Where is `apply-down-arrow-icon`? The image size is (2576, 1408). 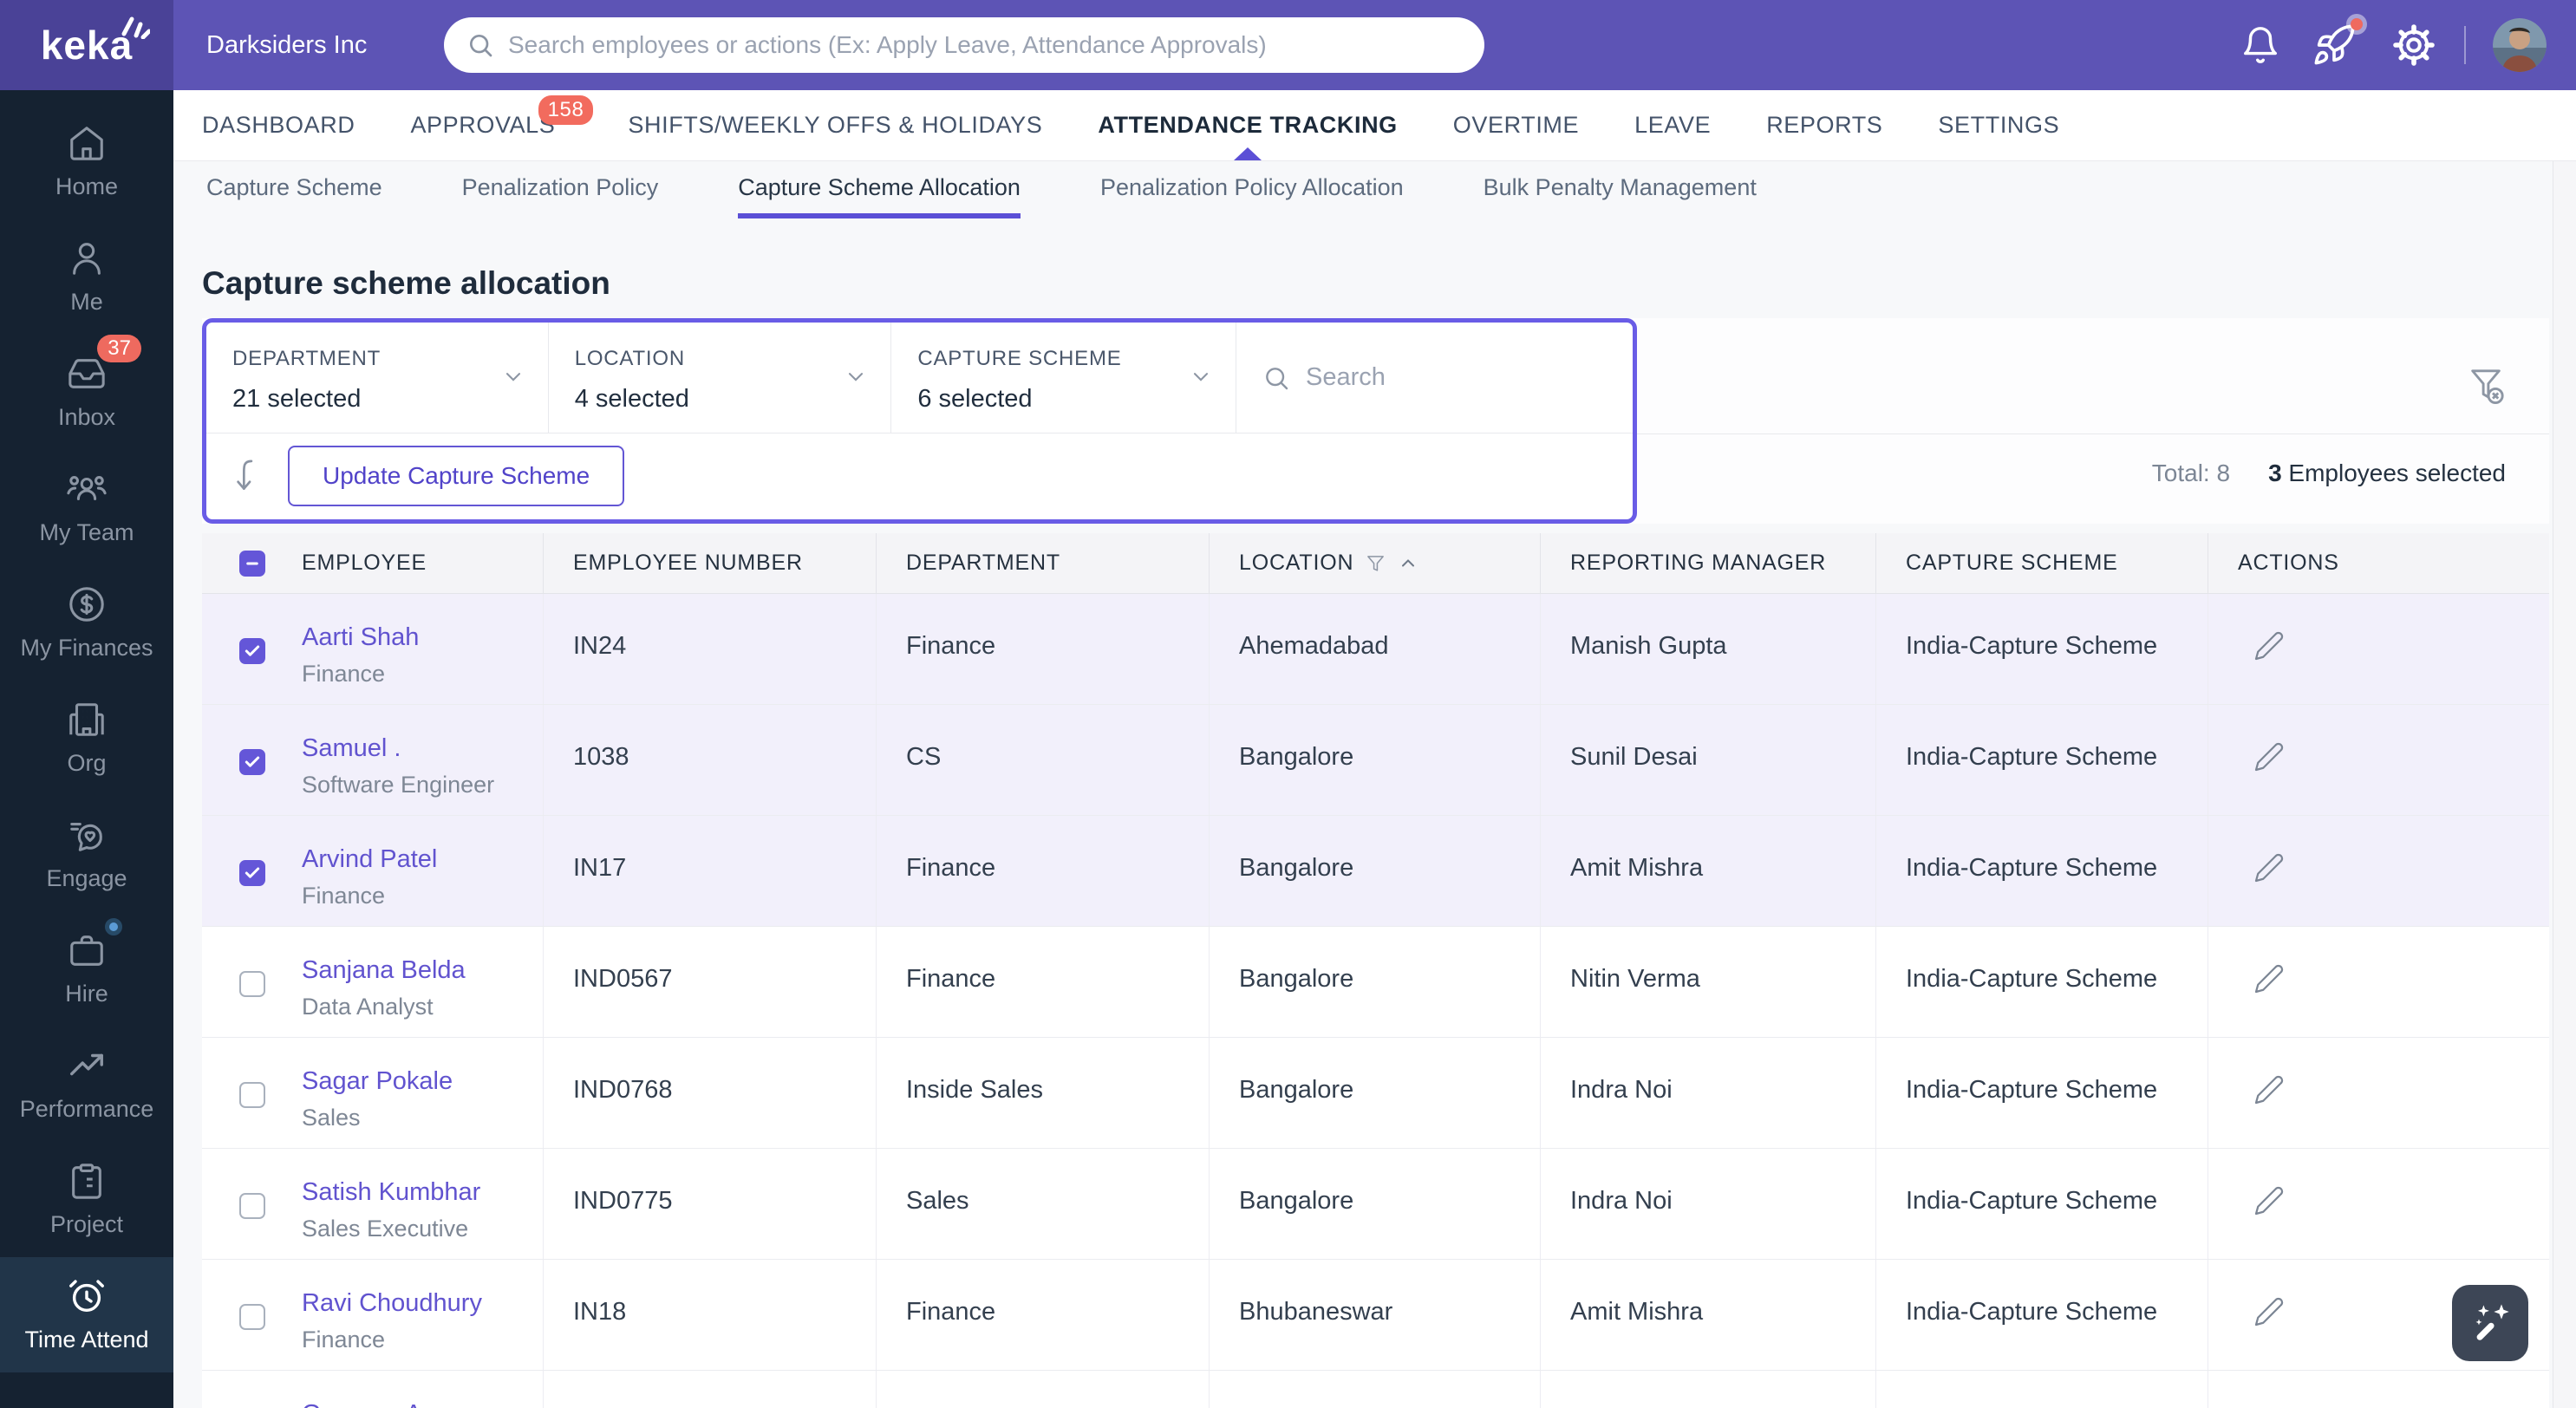 apply-down-arrow-icon is located at coordinates (245, 475).